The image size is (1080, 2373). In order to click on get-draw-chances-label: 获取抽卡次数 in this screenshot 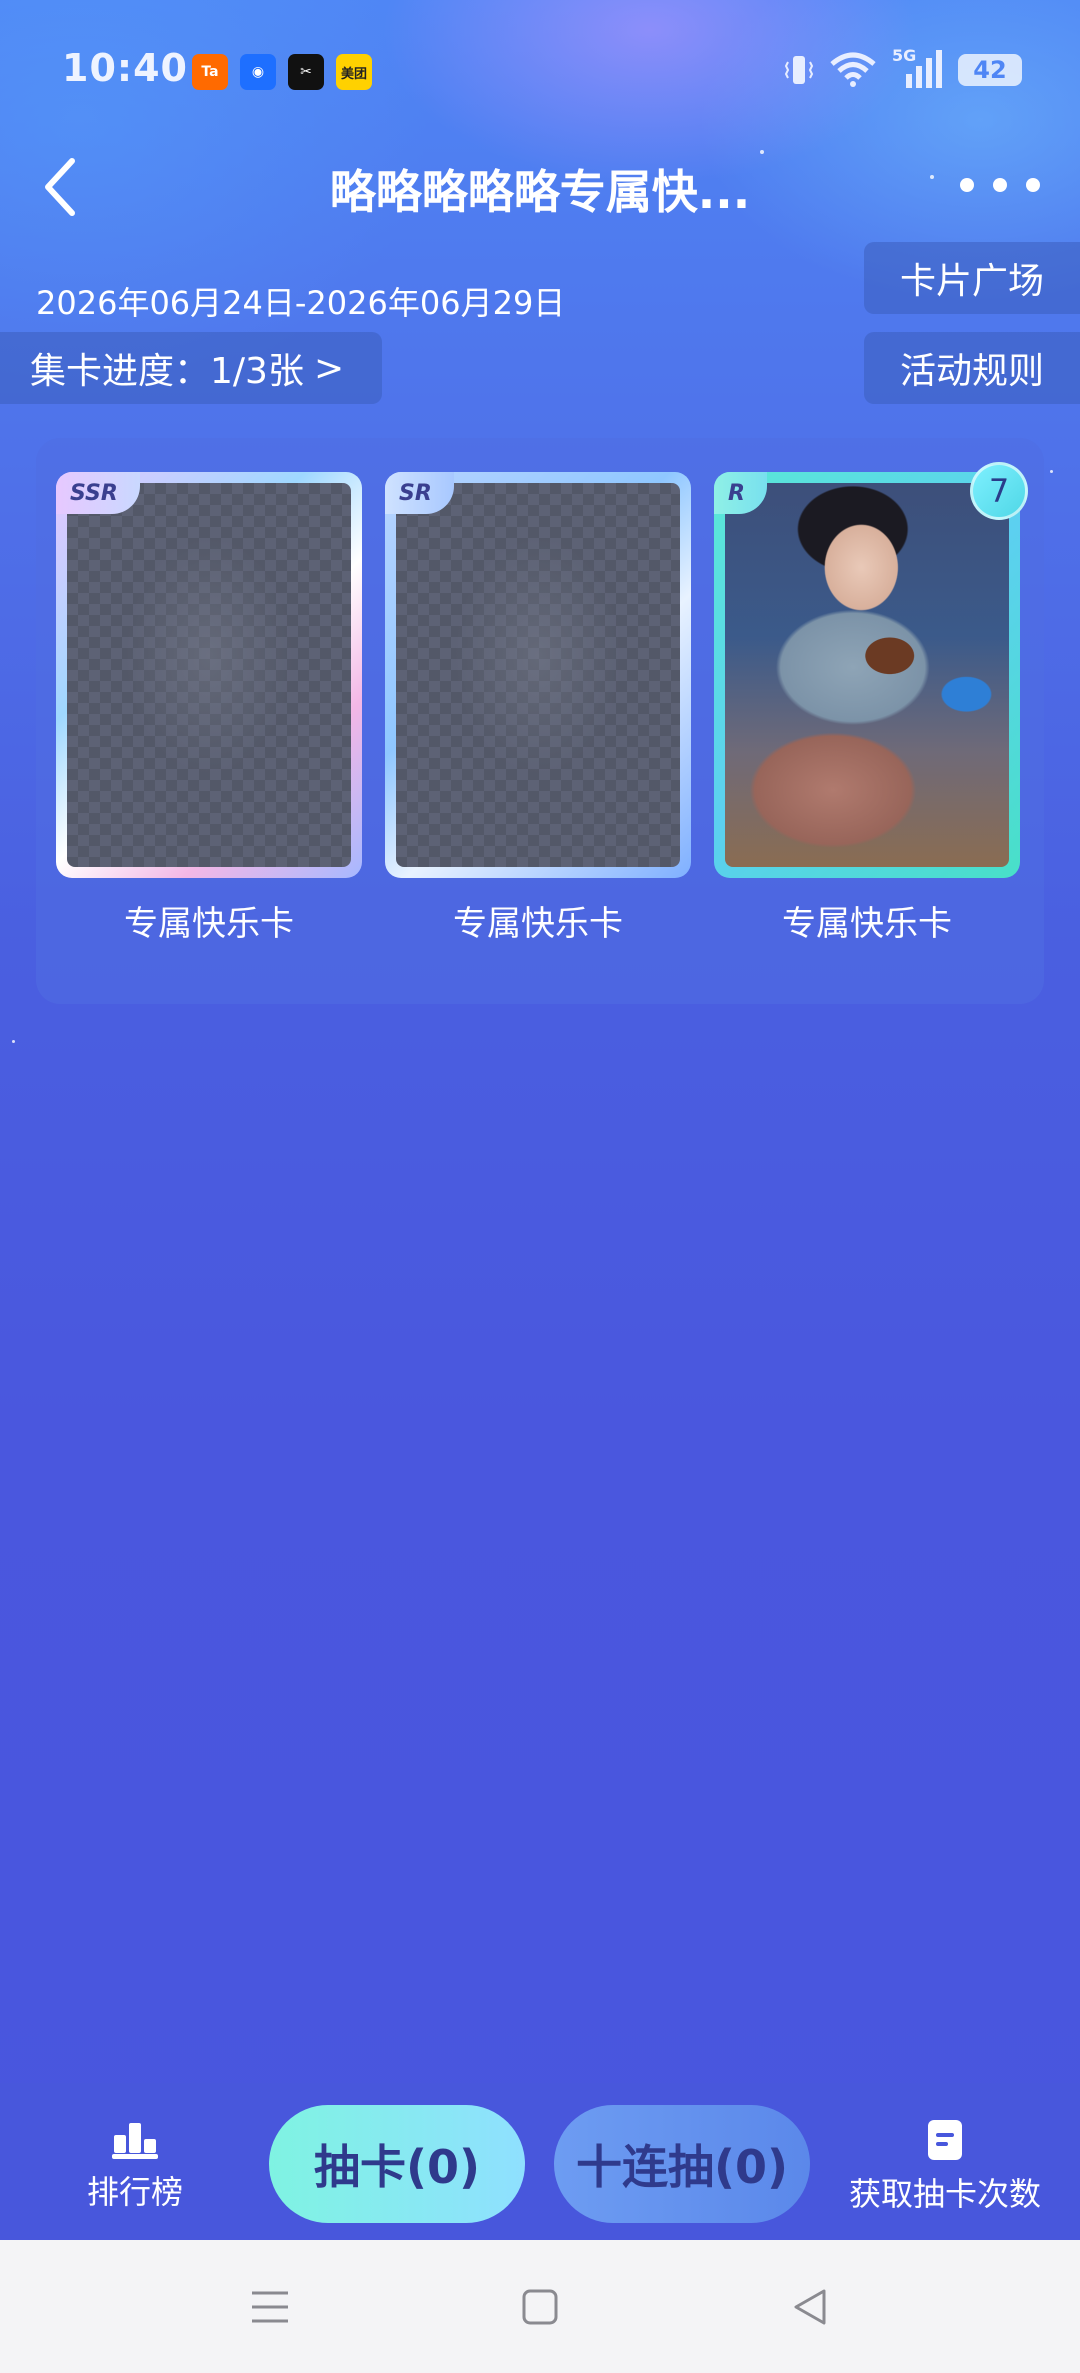, I will do `click(944, 2194)`.